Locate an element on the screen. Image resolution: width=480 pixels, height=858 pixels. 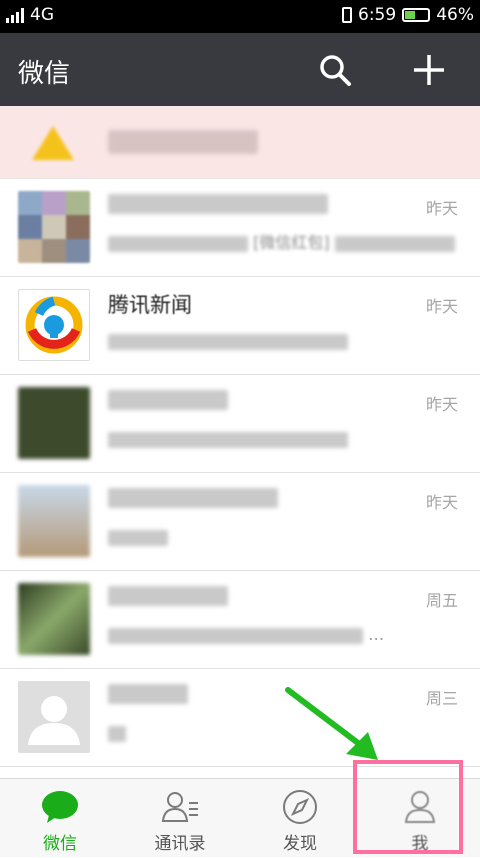
search-icon is located at coordinates (335, 70).